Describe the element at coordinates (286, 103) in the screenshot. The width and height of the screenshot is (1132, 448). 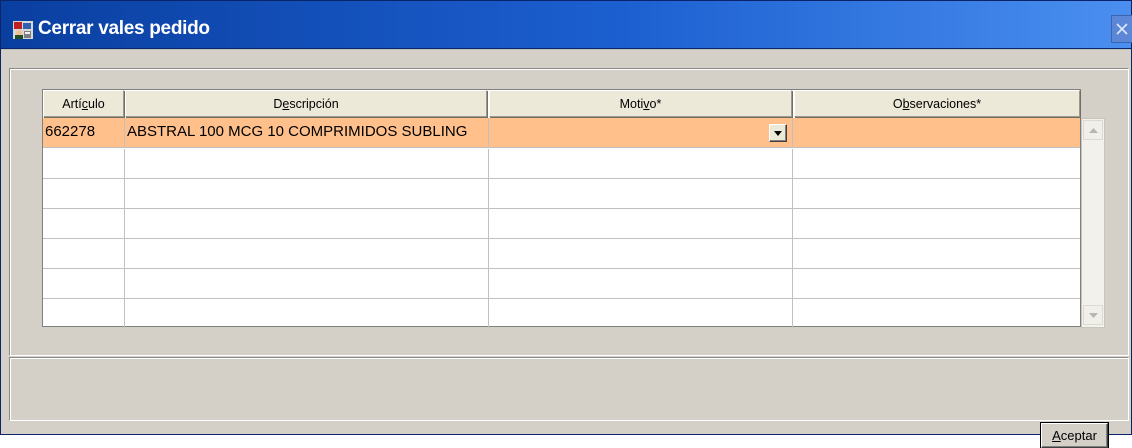
I see `header-mnemonic: e` at that location.